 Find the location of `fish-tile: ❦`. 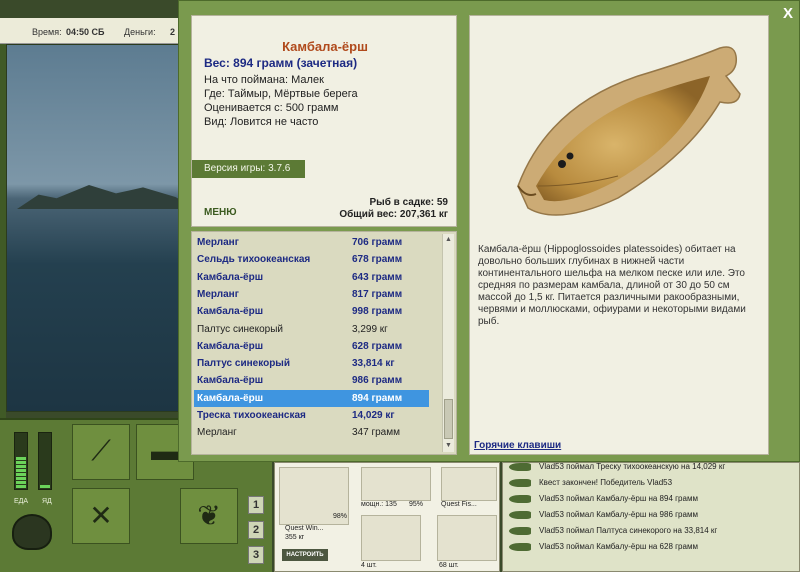

fish-tile: ❦ is located at coordinates (209, 516).